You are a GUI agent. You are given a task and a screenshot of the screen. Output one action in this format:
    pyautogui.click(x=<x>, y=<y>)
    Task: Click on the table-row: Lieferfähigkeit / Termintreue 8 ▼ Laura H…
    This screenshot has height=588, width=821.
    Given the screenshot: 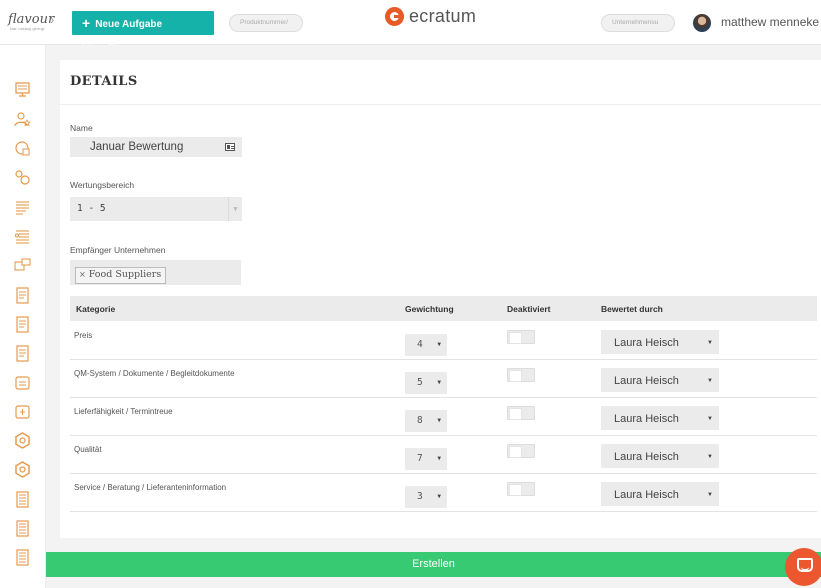 What is the action you would take?
    pyautogui.click(x=443, y=417)
    